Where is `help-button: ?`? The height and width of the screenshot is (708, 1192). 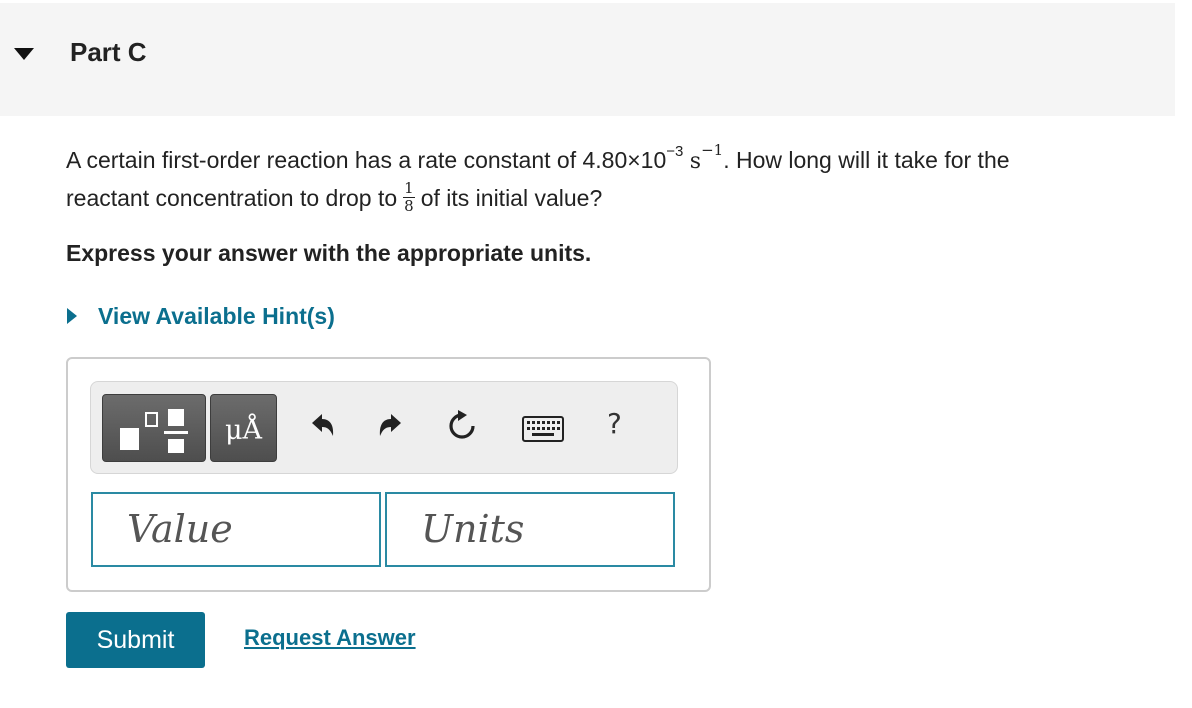
help-button: ? is located at coordinates (614, 423).